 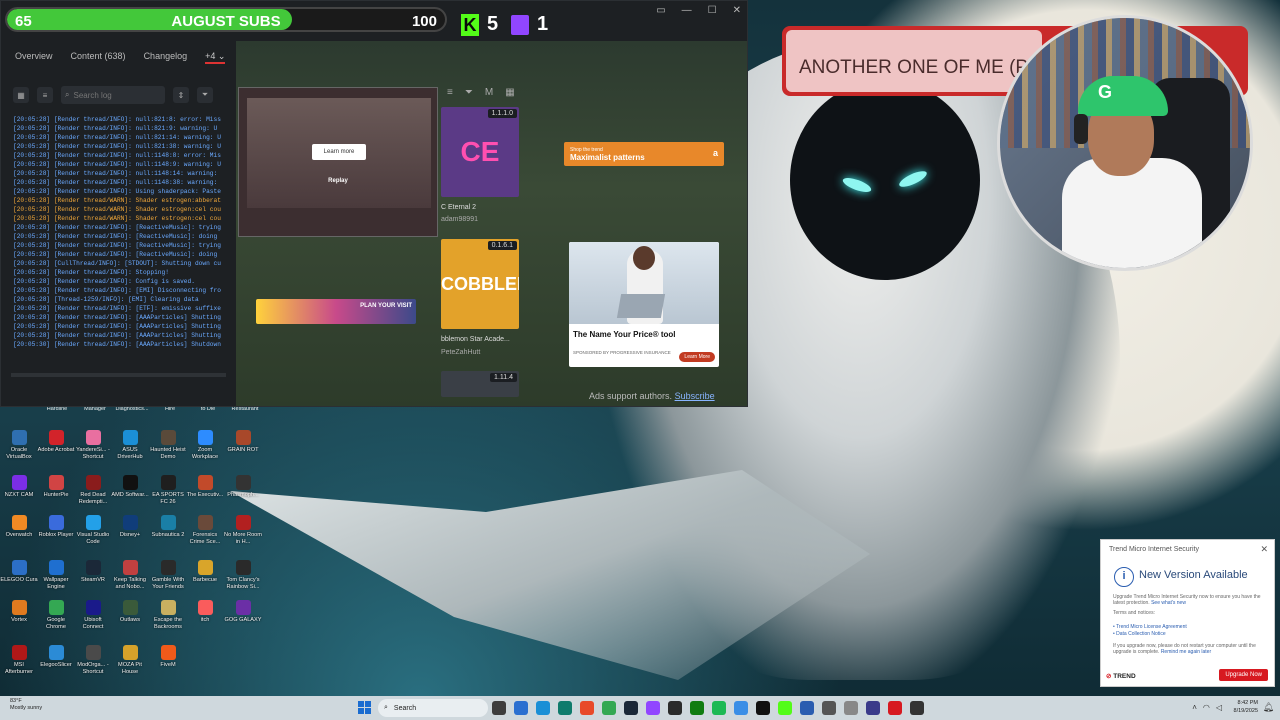 What do you see at coordinates (433, 708) in the screenshot?
I see `taskbar-search: ⌕ Search` at bounding box center [433, 708].